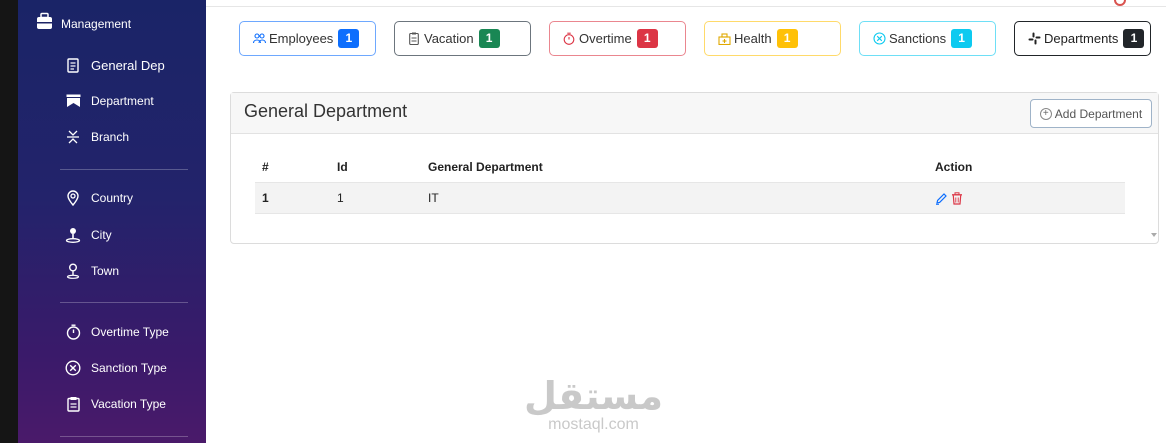 This screenshot has width=1166, height=443. What do you see at coordinates (73, 198) in the screenshot?
I see `location-pin-icon` at bounding box center [73, 198].